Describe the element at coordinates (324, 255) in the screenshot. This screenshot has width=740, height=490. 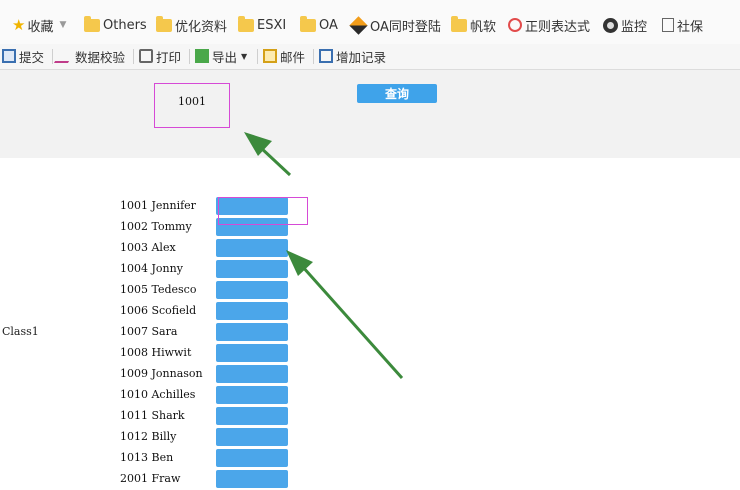
I see `annotation-arrows` at that location.